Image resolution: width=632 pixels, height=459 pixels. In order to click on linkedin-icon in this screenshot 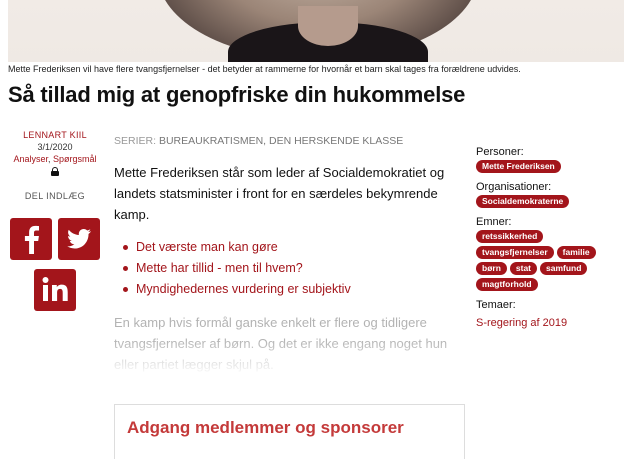, I will do `click(55, 289)`.